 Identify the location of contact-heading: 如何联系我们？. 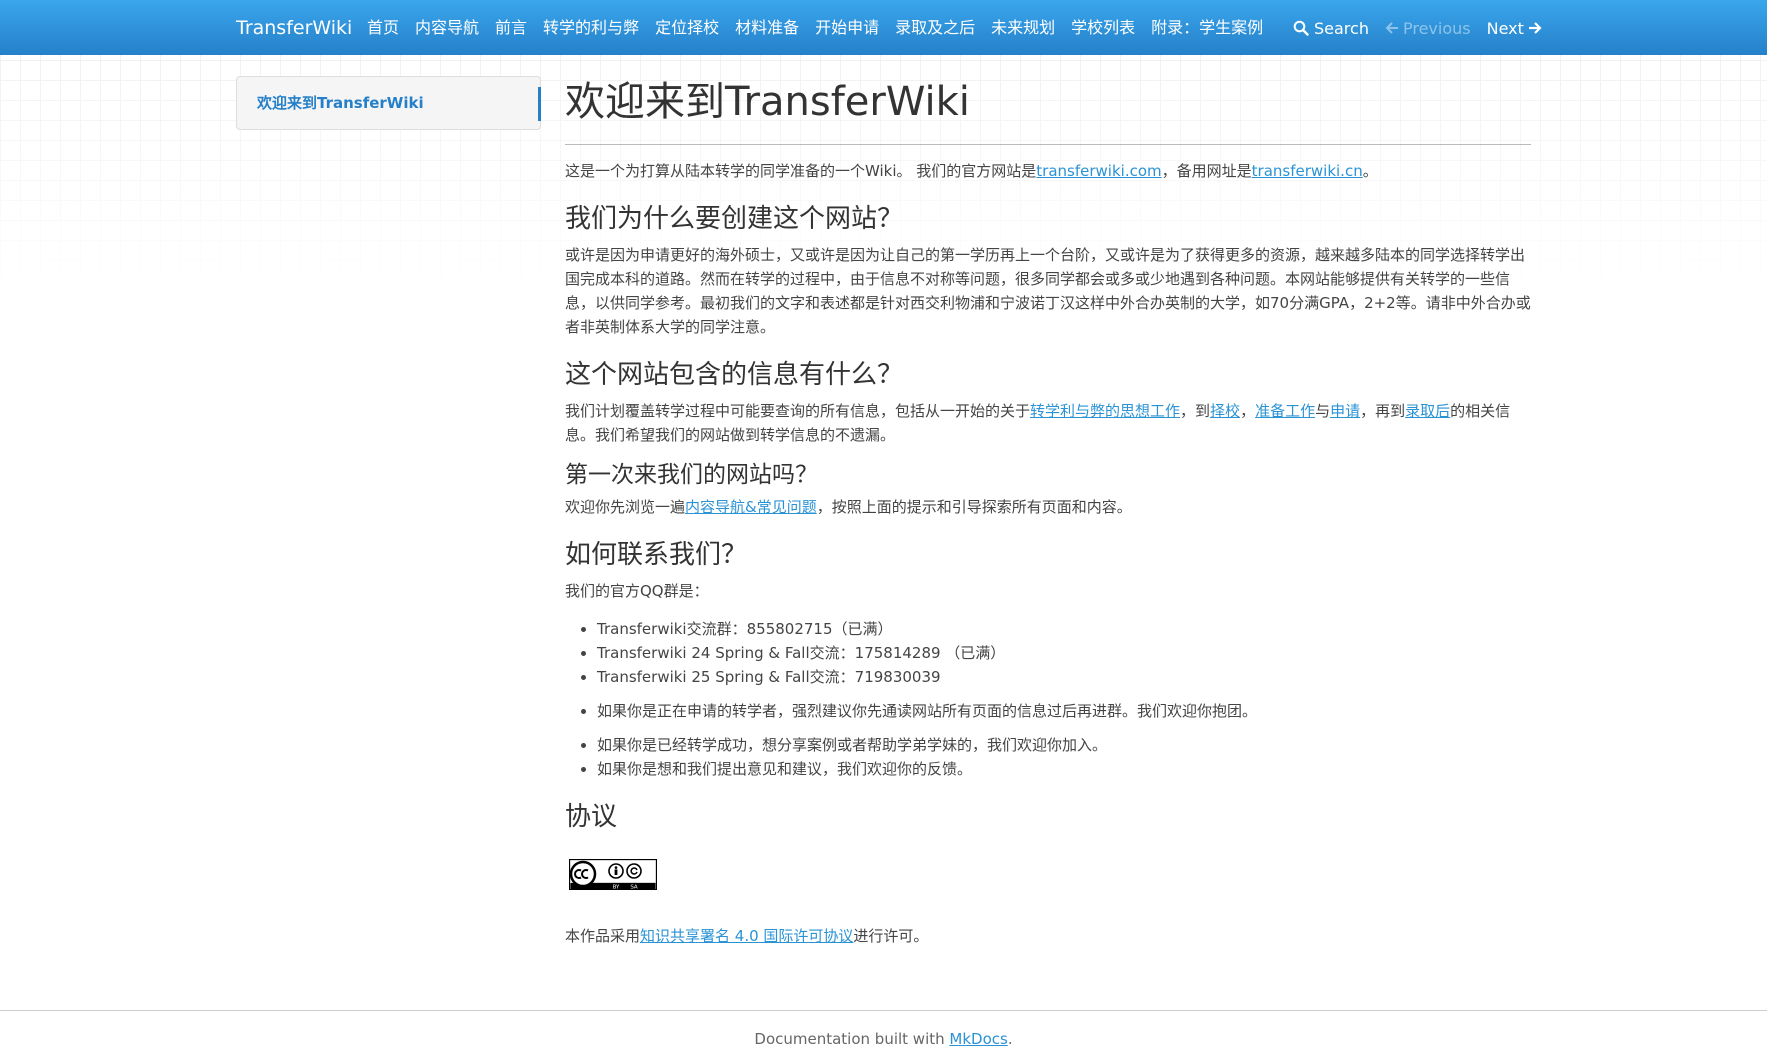
(656, 555).